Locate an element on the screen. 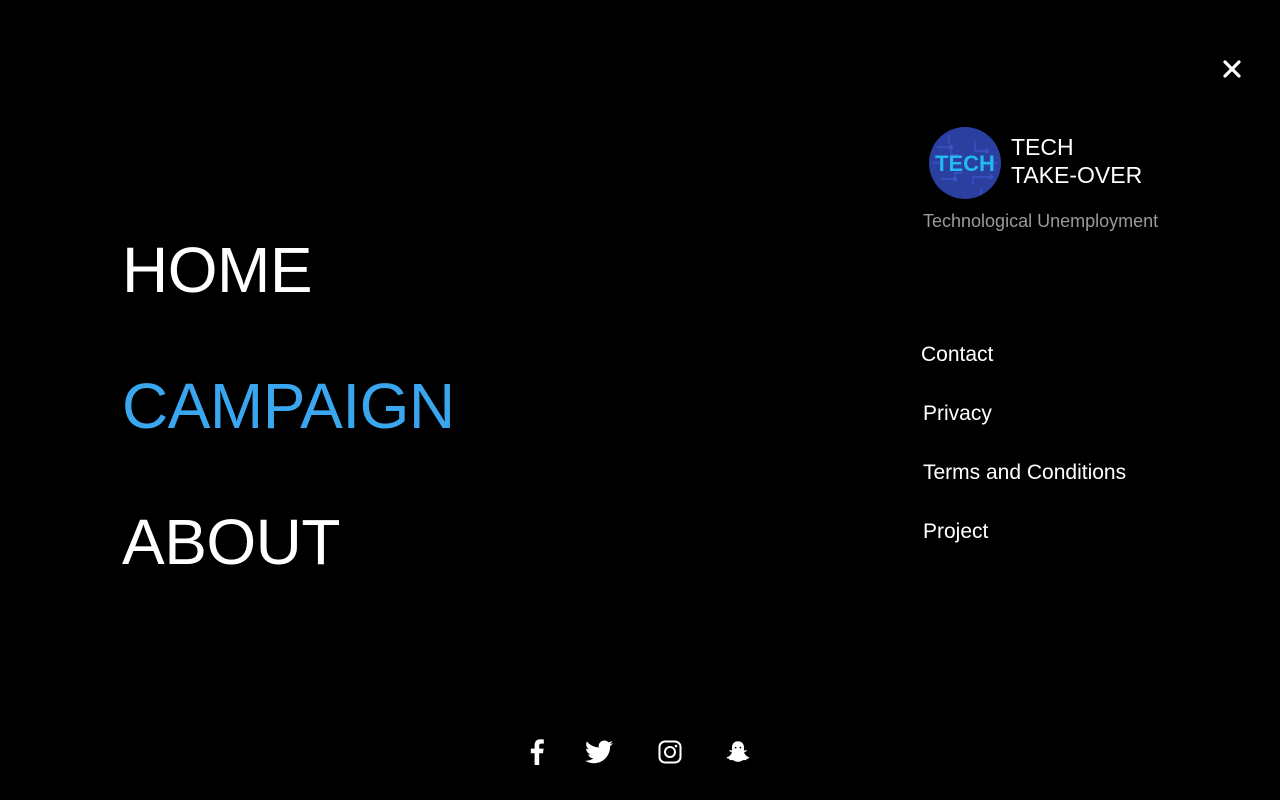 The width and height of the screenshot is (1280, 800). brand-title-line2: TAKE-OVER is located at coordinates (1077, 175).